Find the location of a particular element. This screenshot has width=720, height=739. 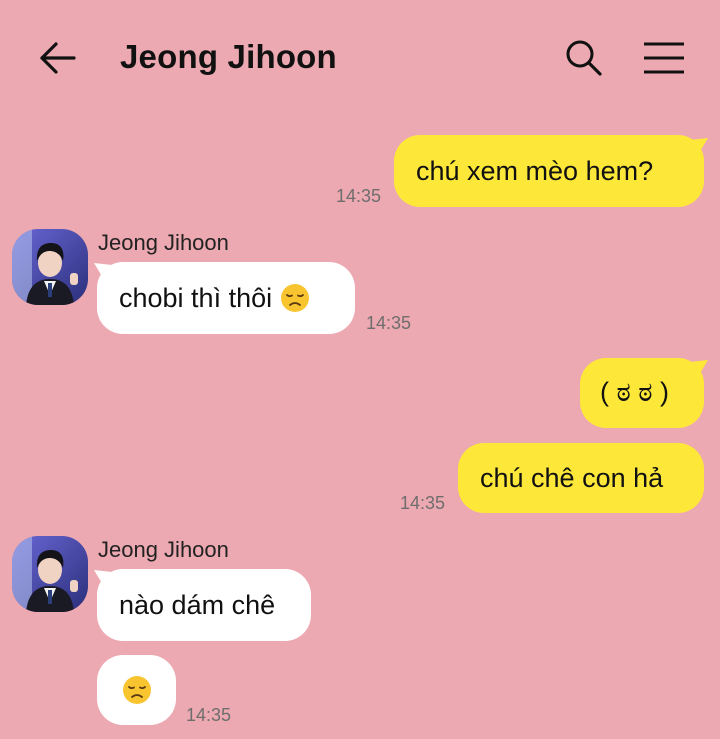

back-button is located at coordinates (58, 58).